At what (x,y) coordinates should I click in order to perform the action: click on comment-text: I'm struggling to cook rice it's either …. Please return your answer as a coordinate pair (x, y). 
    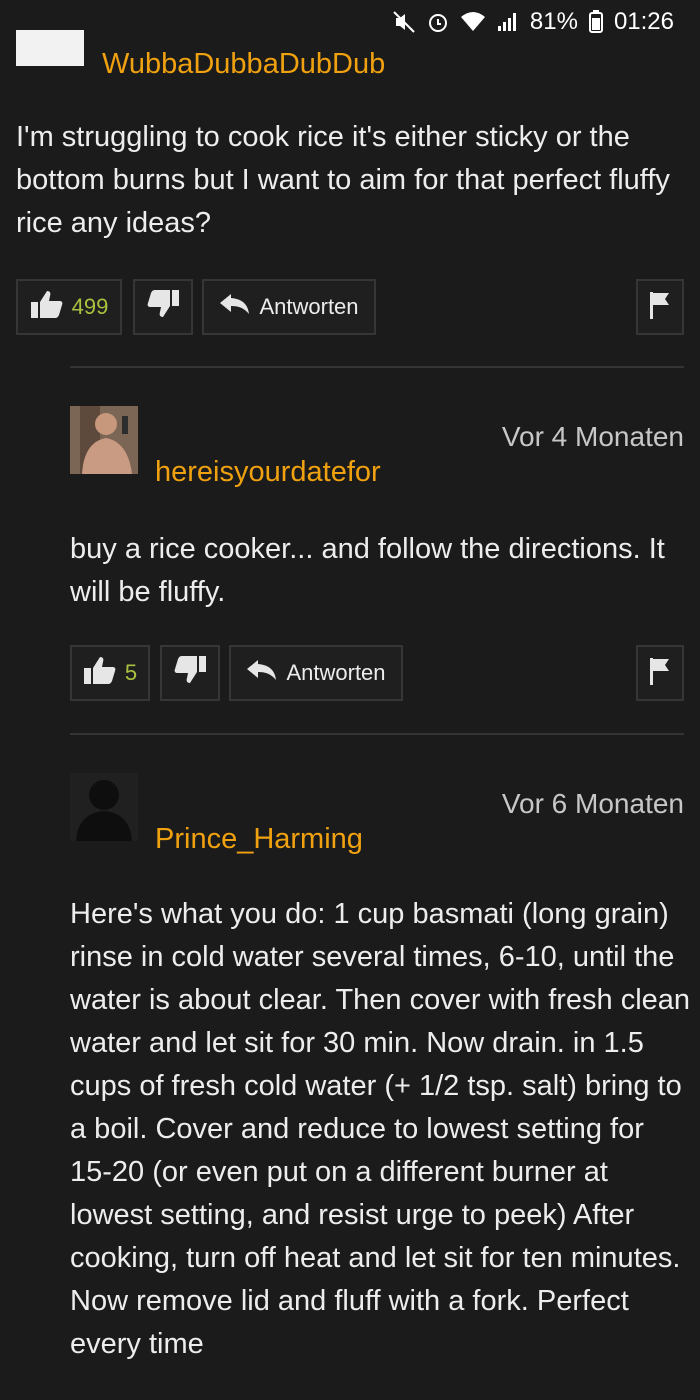
    Looking at the image, I should click on (343, 180).